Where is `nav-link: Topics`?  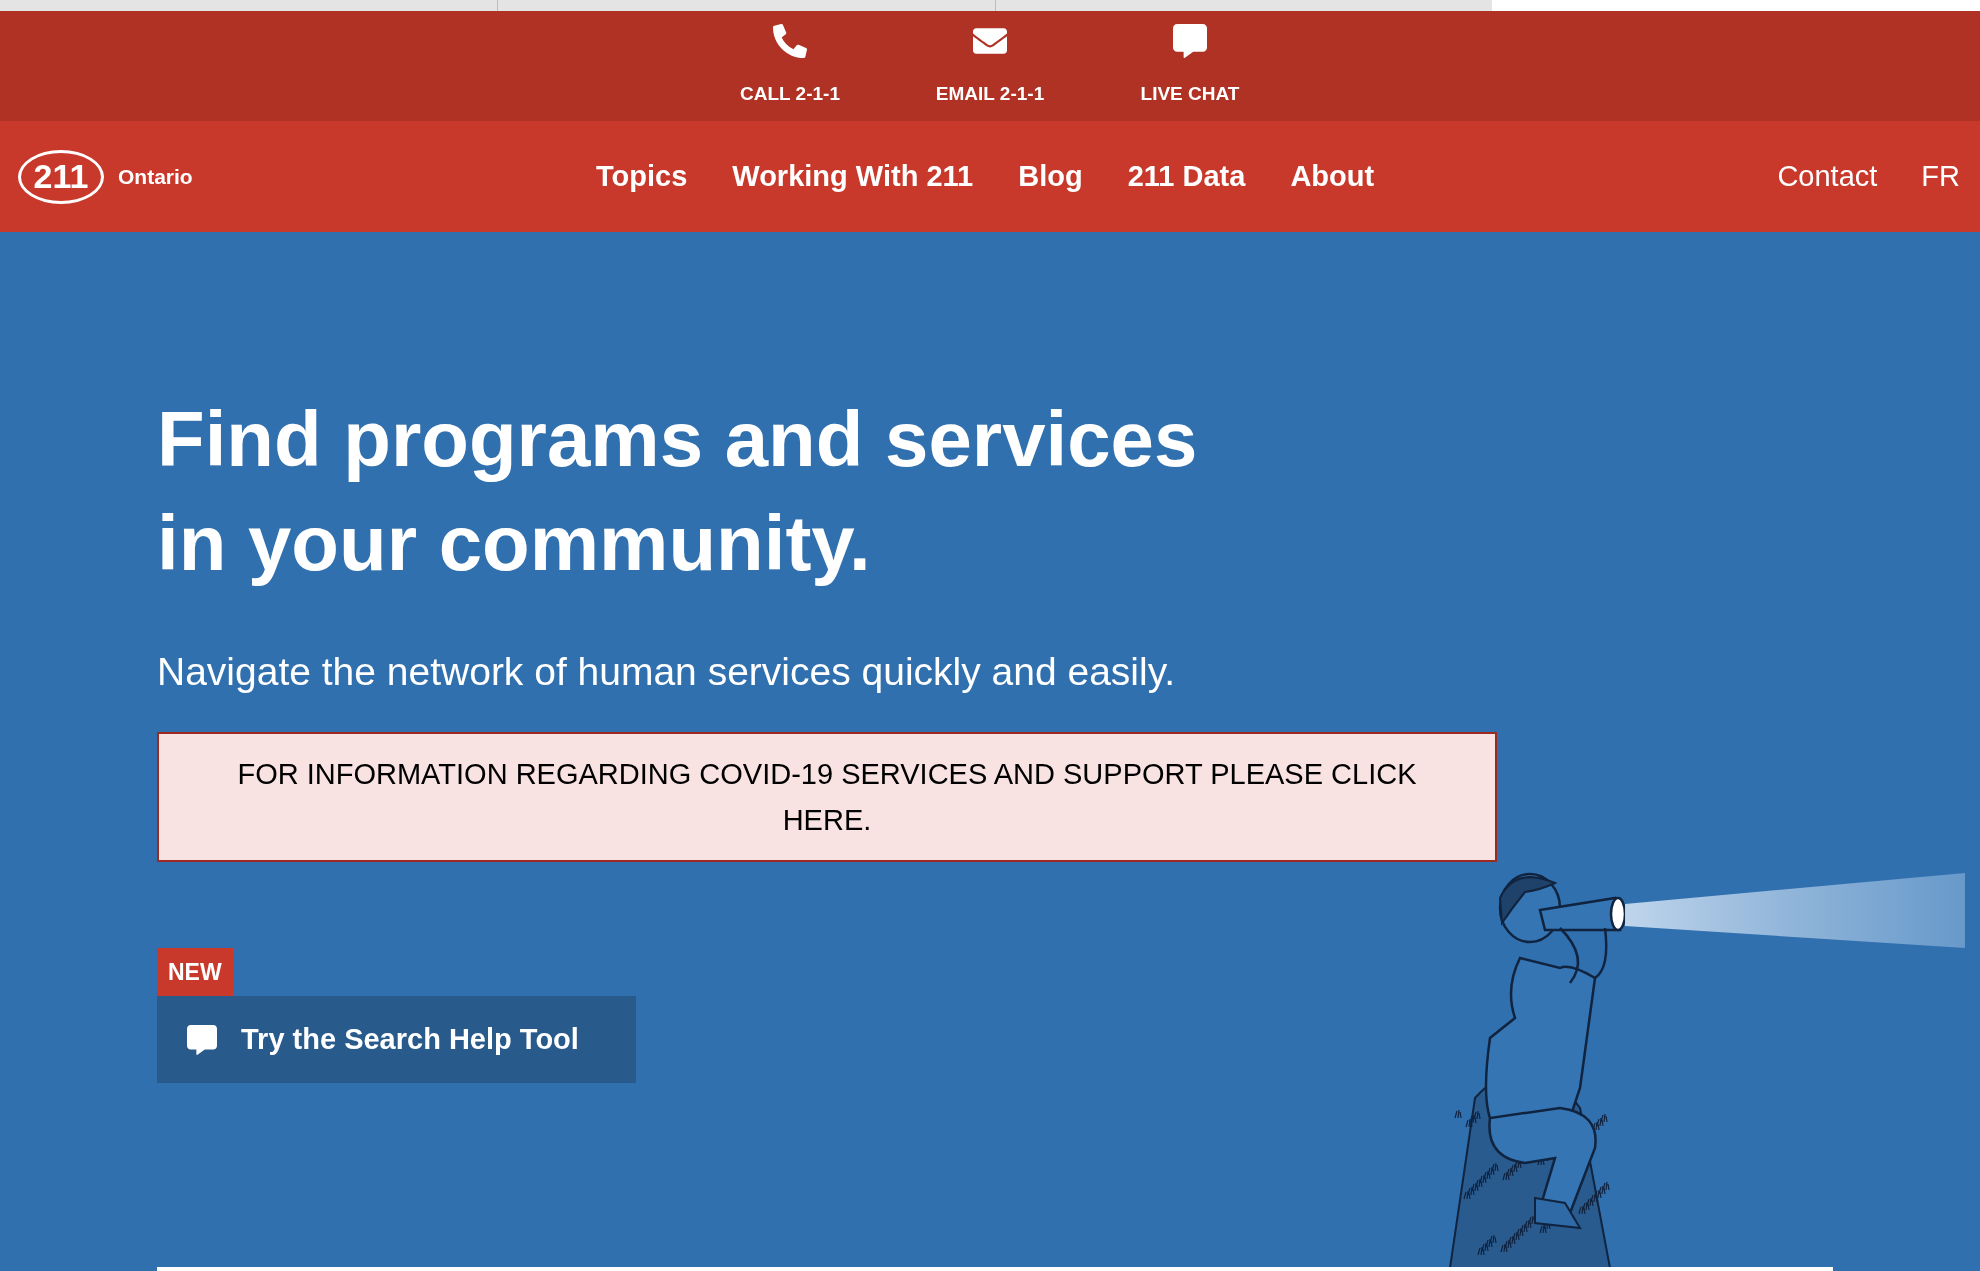
nav-link: Topics is located at coordinates (642, 176).